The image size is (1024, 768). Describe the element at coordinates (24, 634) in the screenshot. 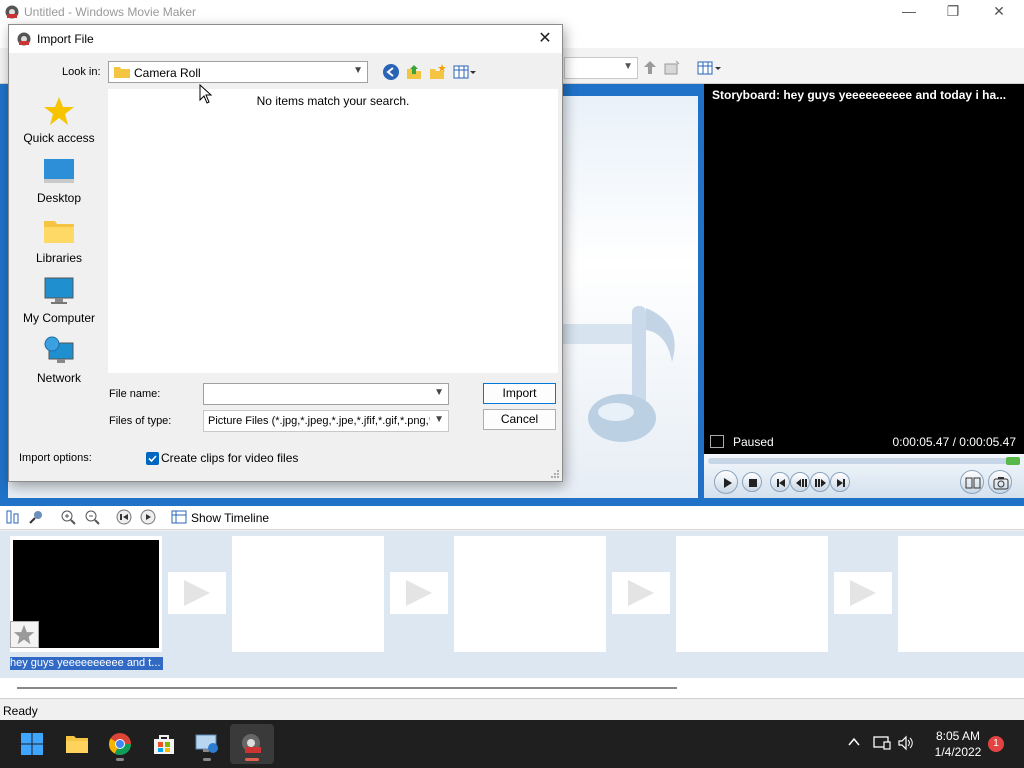

I see `video-effect-star-icon` at that location.